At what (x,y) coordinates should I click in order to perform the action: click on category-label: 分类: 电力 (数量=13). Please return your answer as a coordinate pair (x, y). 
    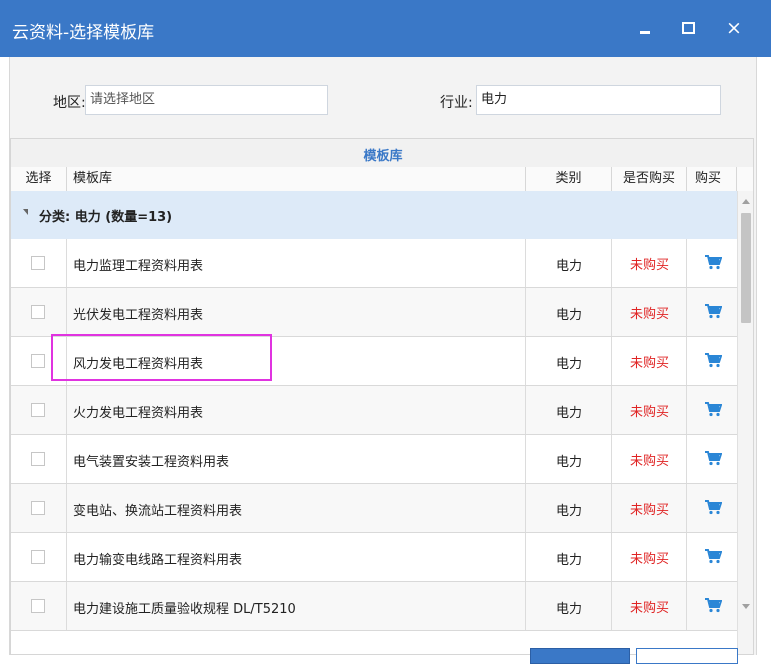
    Looking at the image, I should click on (106, 217).